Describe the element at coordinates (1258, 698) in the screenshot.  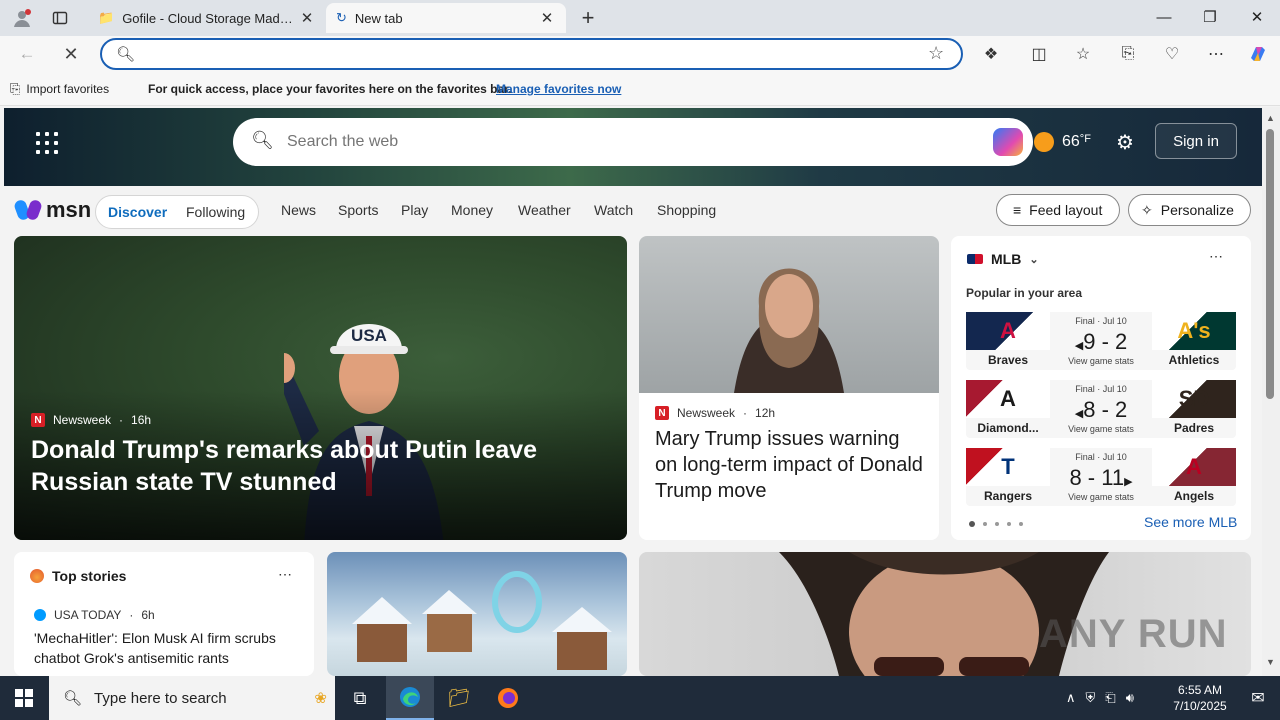
I see `notifications-icon: ✉` at that location.